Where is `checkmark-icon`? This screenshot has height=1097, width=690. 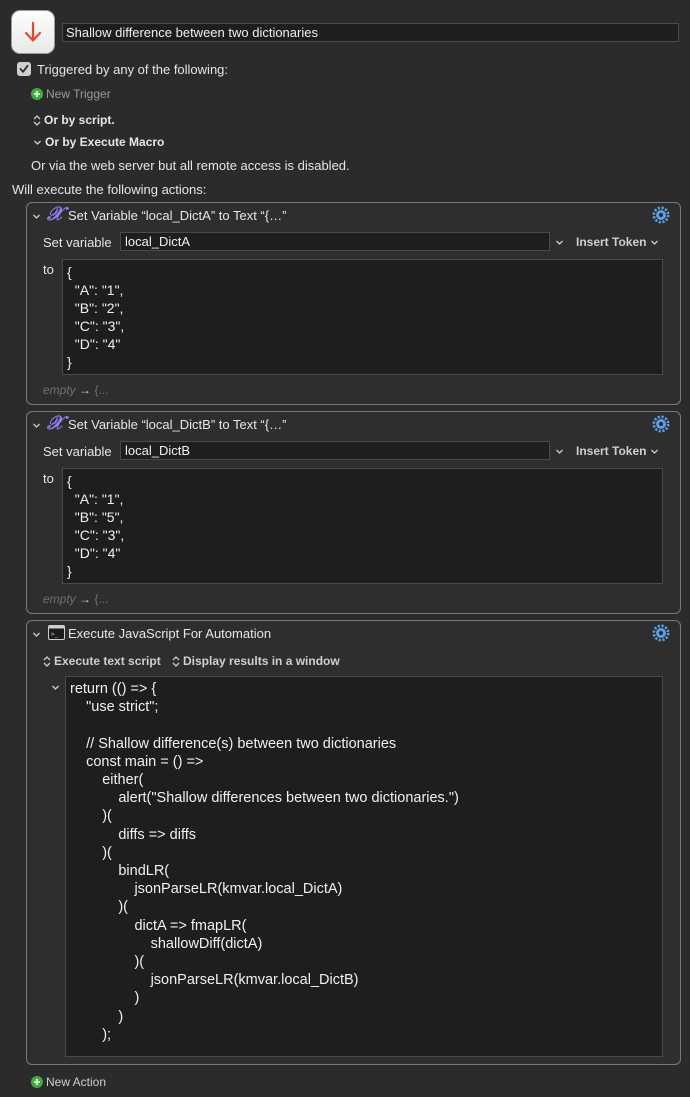 checkmark-icon is located at coordinates (24, 68).